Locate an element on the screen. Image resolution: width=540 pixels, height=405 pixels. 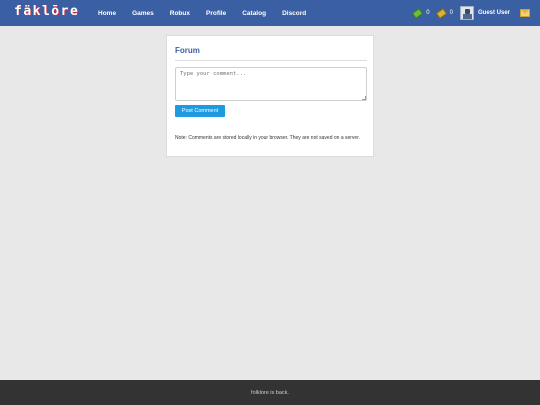
nav-robux-link: Robux is located at coordinates (180, 13).